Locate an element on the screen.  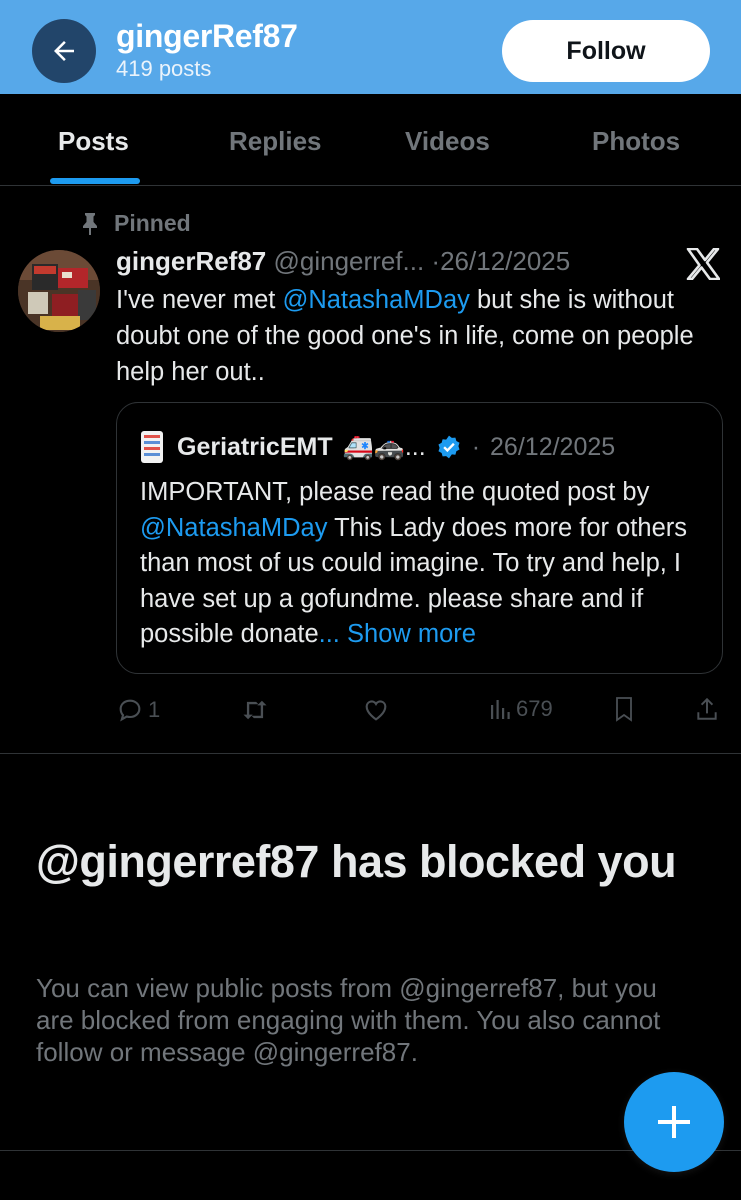
arrow-left-icon is located at coordinates (64, 51).